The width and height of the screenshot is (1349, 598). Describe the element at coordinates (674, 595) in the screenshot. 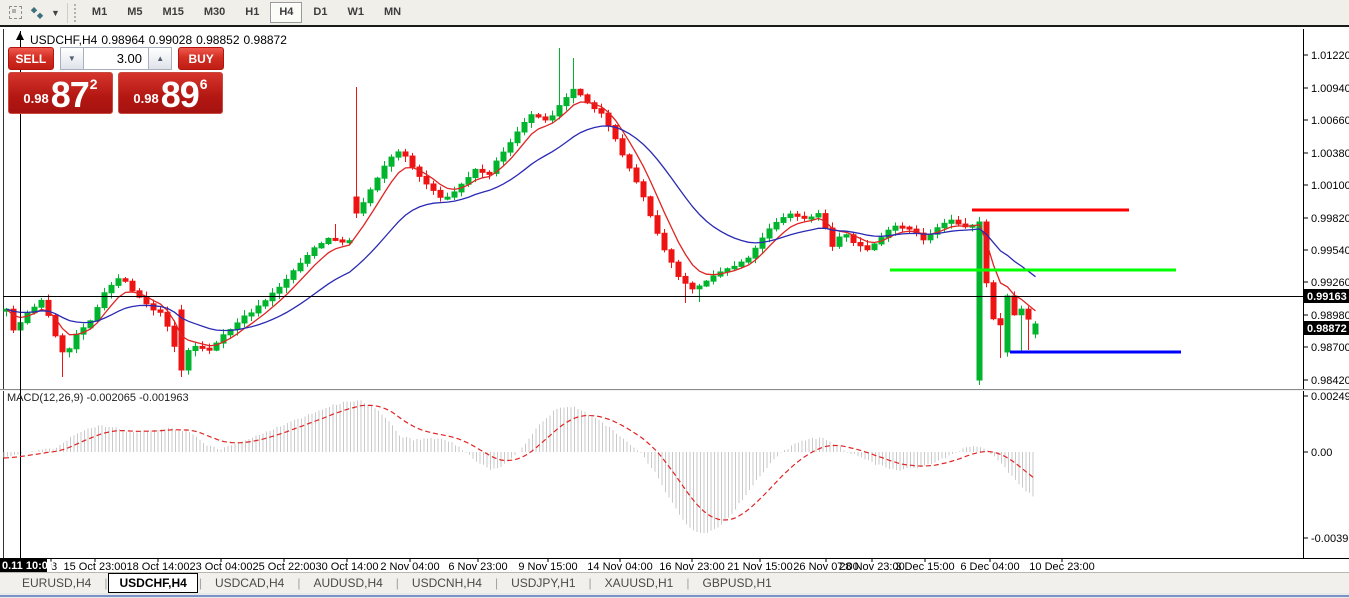

I see `bottom-status-strip` at that location.